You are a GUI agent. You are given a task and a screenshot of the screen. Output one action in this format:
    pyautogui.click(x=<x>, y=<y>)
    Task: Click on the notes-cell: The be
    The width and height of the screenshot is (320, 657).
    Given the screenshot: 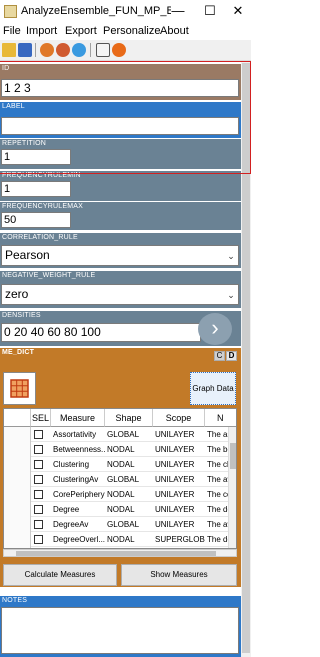 What is the action you would take?
    pyautogui.click(x=216, y=449)
    